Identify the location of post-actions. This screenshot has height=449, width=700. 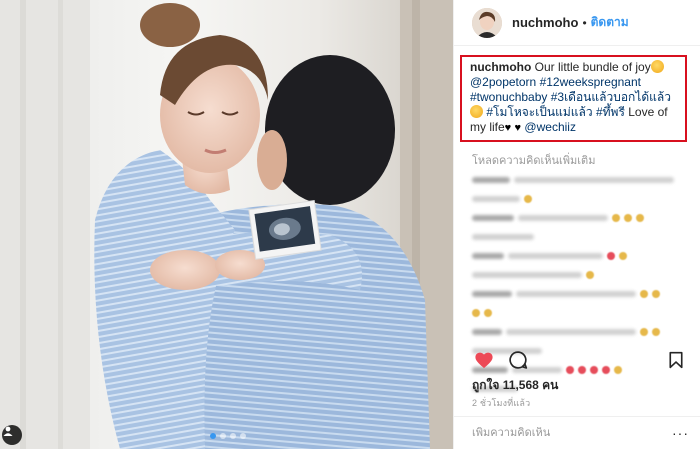
(580, 360).